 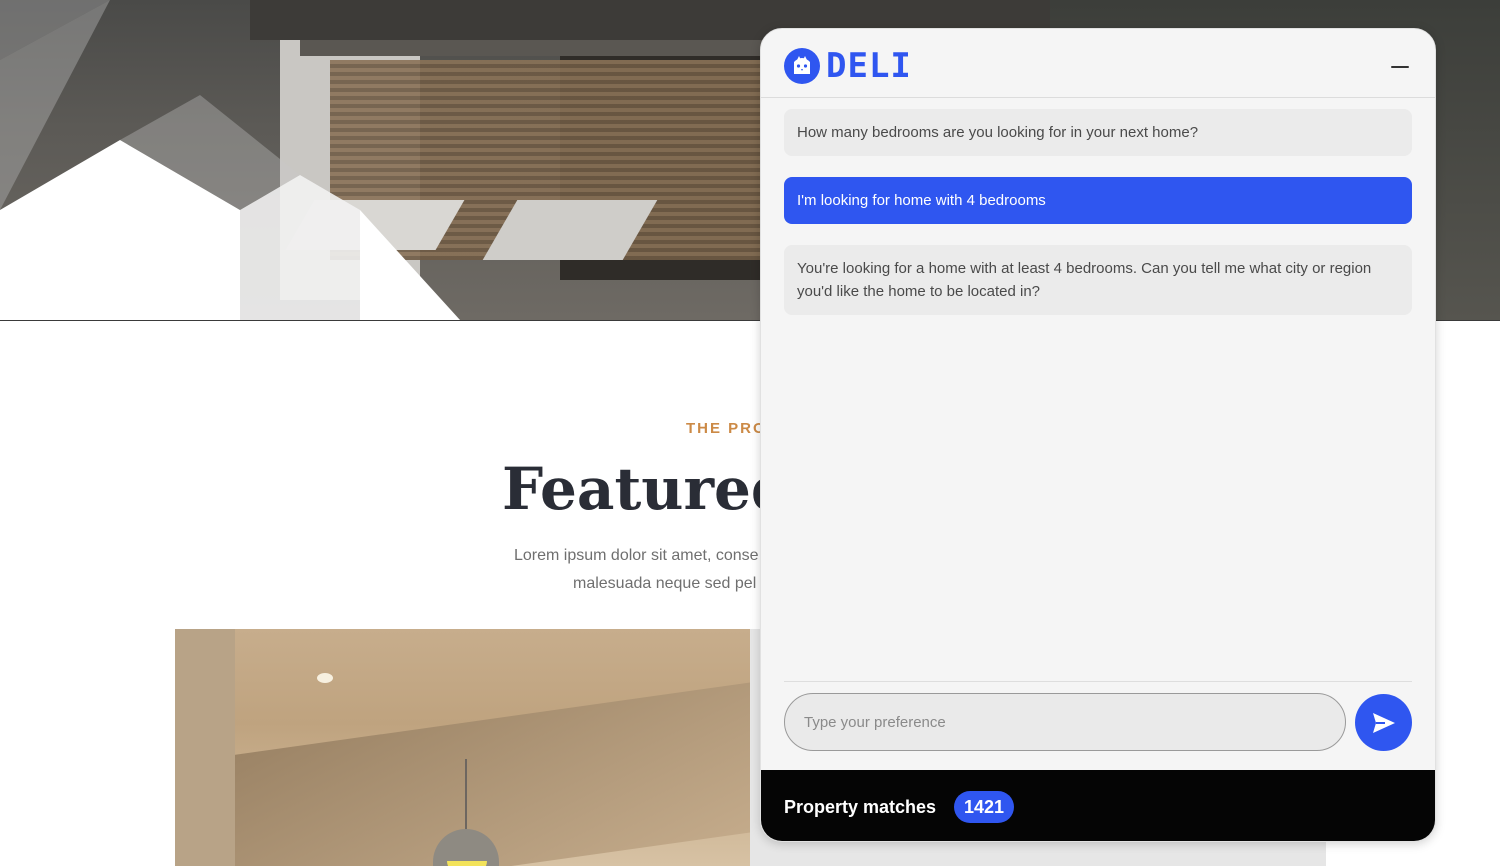 I want to click on brand-logo: DELI, so click(x=848, y=66).